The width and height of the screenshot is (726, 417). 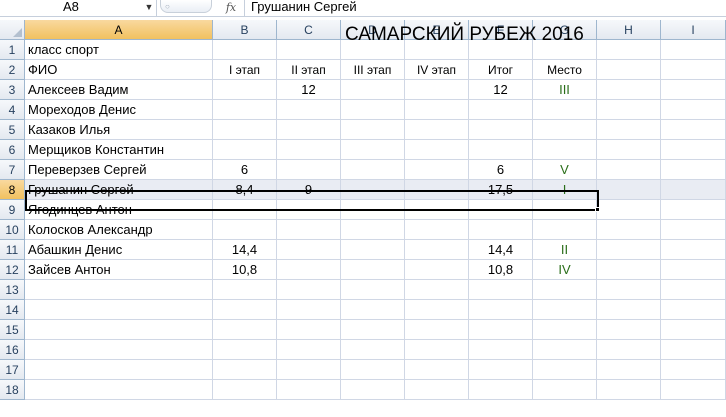 What do you see at coordinates (565, 370) in the screenshot?
I see `cell-g17` at bounding box center [565, 370].